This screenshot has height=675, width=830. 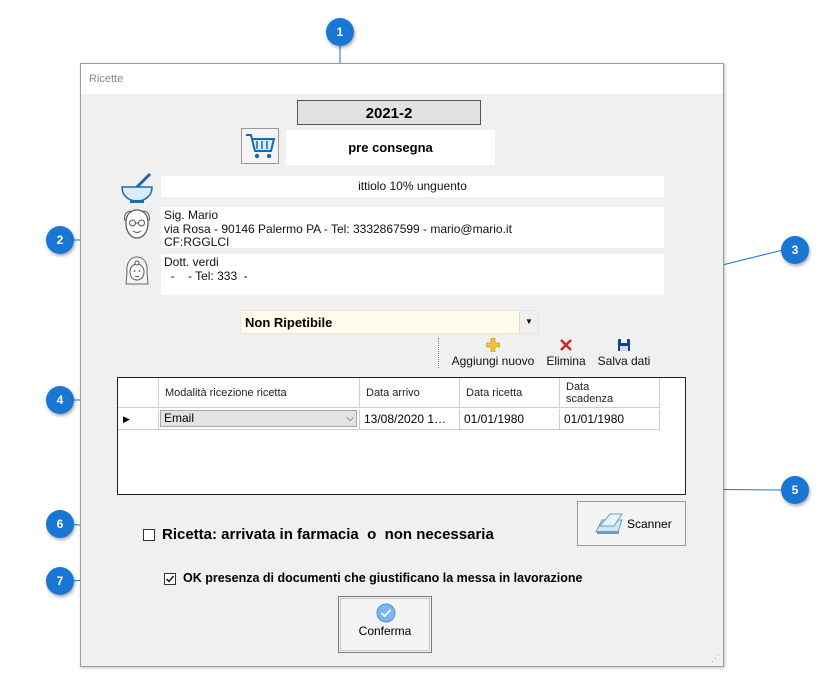 What do you see at coordinates (795, 490) in the screenshot?
I see `callout-5: 5` at bounding box center [795, 490].